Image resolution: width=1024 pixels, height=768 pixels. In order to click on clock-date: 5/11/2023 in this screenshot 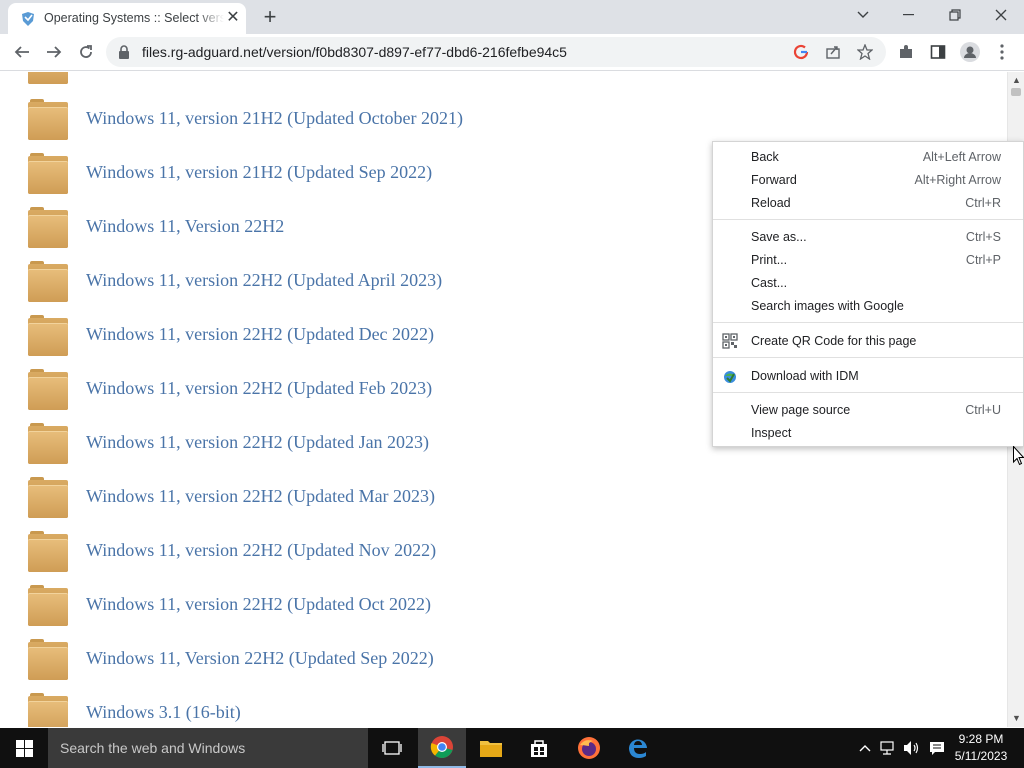, I will do `click(981, 756)`.